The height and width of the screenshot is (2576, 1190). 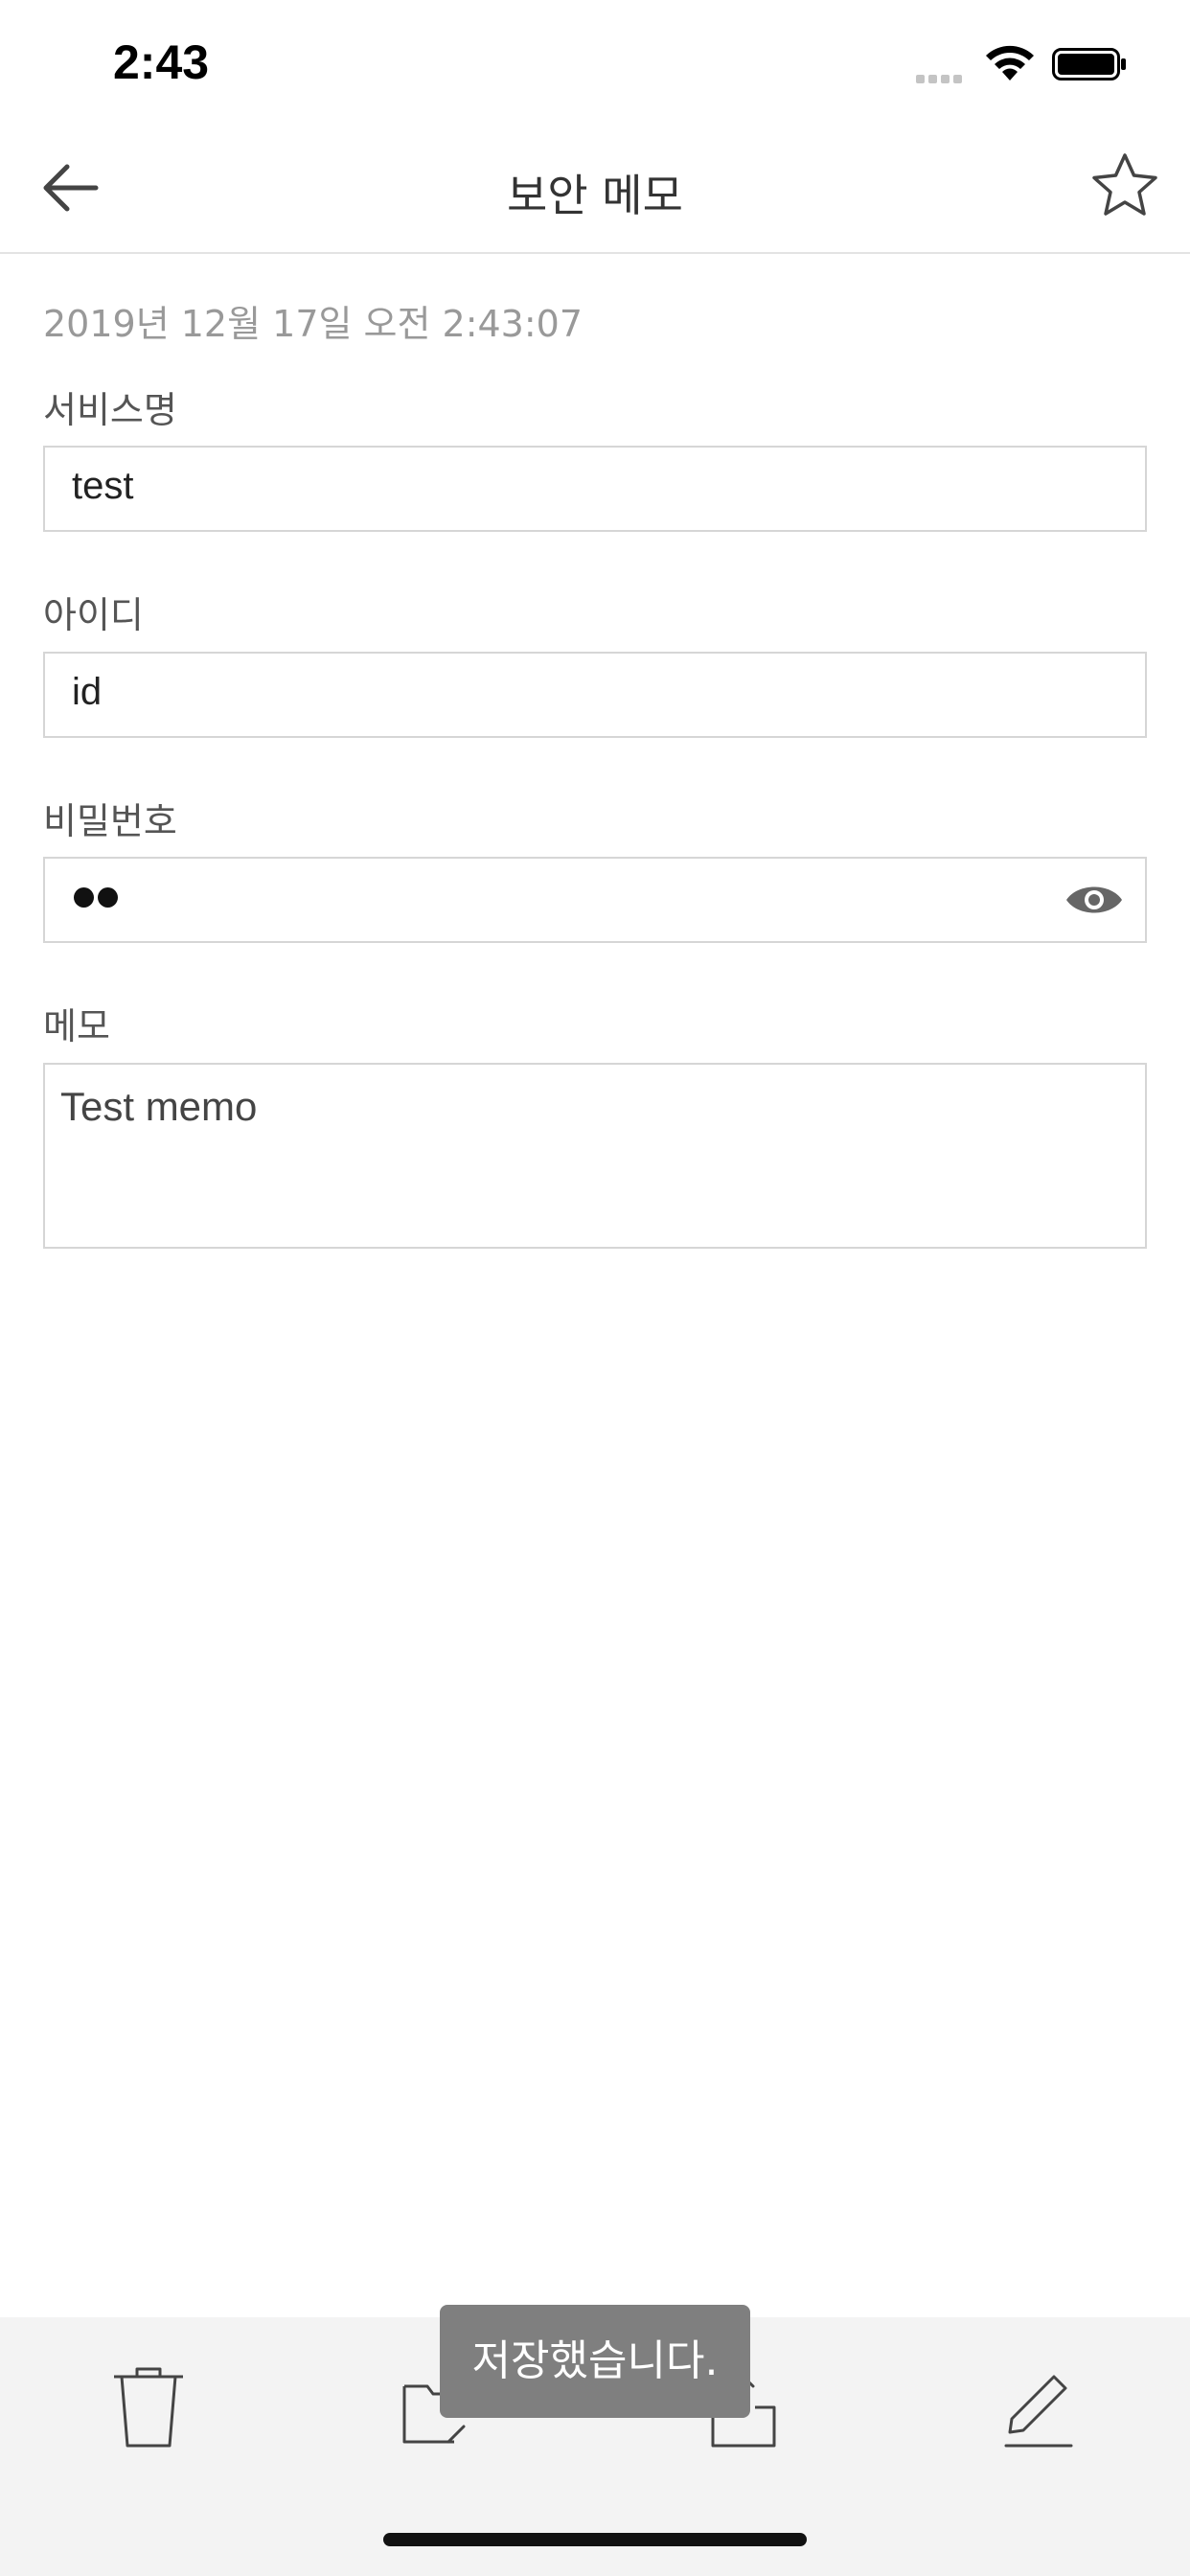 I want to click on service-value: test, so click(x=103, y=486).